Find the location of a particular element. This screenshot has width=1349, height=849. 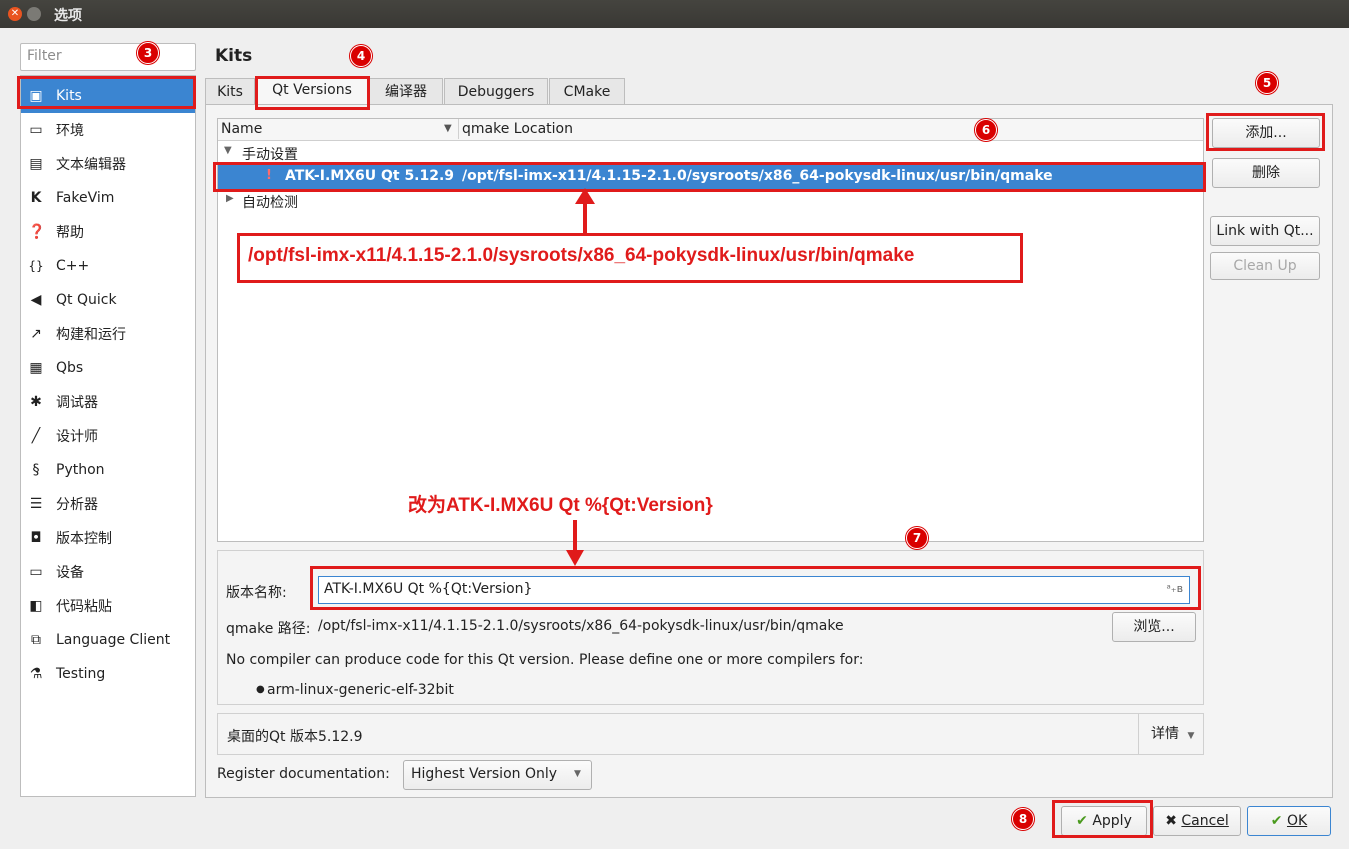

fakevim-icon: K is located at coordinates (36, 198).